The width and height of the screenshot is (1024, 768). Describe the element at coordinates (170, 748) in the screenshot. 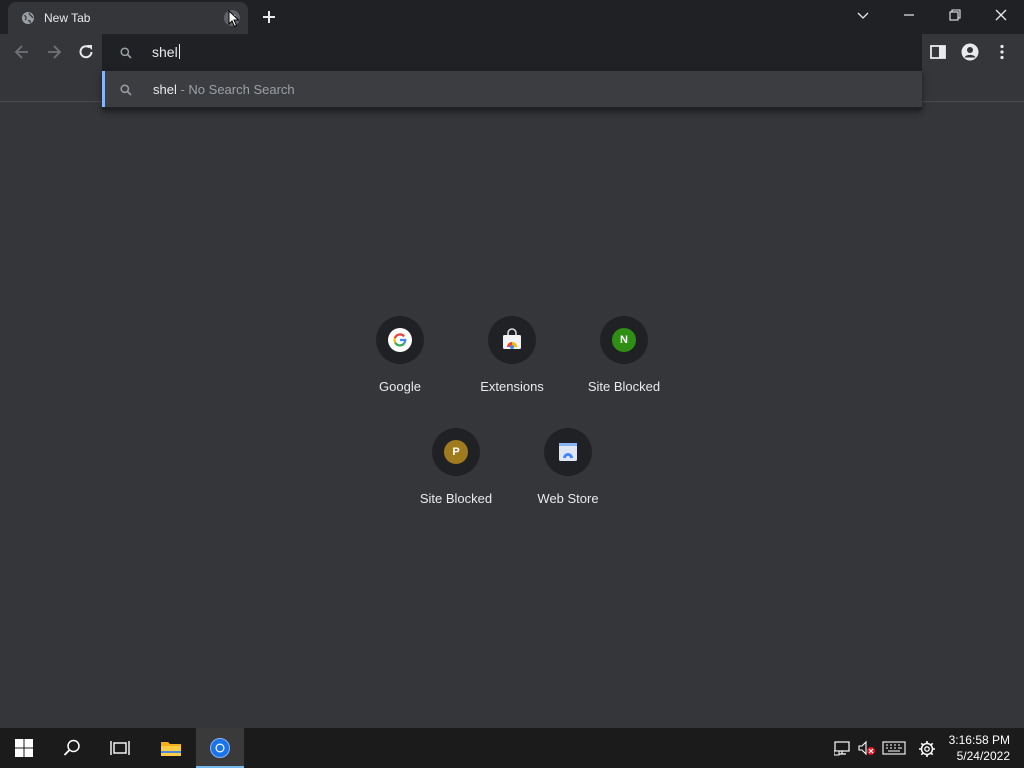

I see `file-explorer-icon` at that location.